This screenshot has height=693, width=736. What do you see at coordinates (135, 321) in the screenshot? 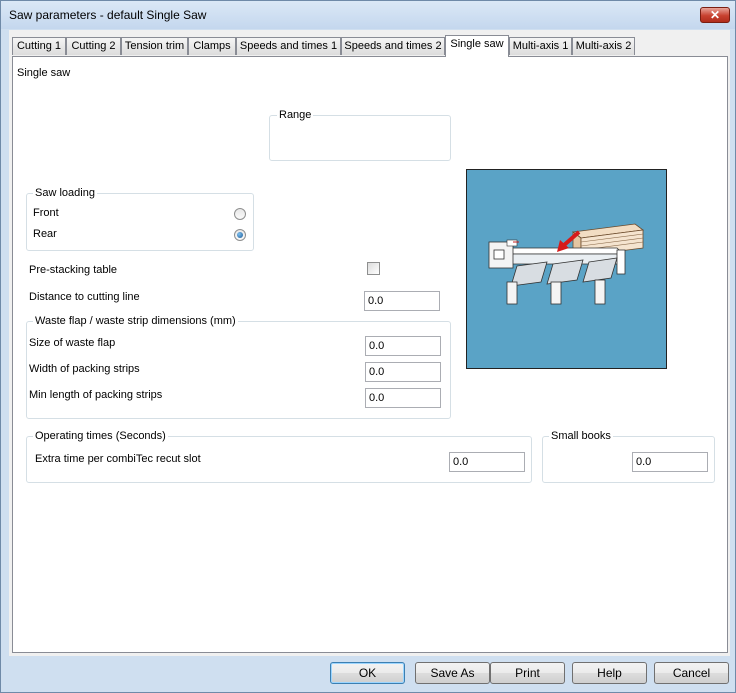
I see `waste-dimensions-label: Waste flap / waste strip dimensions (mm)` at bounding box center [135, 321].